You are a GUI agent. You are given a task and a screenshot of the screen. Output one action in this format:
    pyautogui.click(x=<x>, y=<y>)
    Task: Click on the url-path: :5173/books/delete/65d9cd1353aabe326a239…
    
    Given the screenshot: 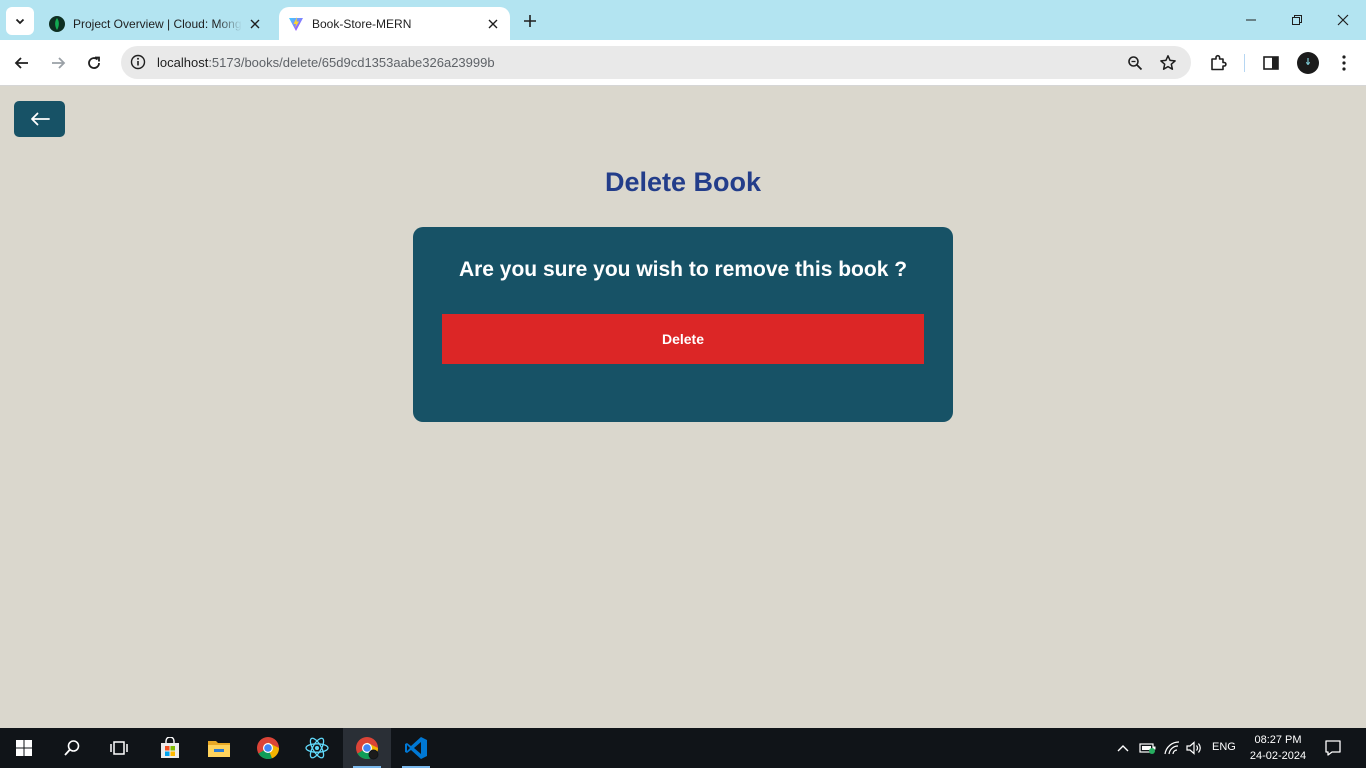 What is the action you would take?
    pyautogui.click(x=351, y=62)
    